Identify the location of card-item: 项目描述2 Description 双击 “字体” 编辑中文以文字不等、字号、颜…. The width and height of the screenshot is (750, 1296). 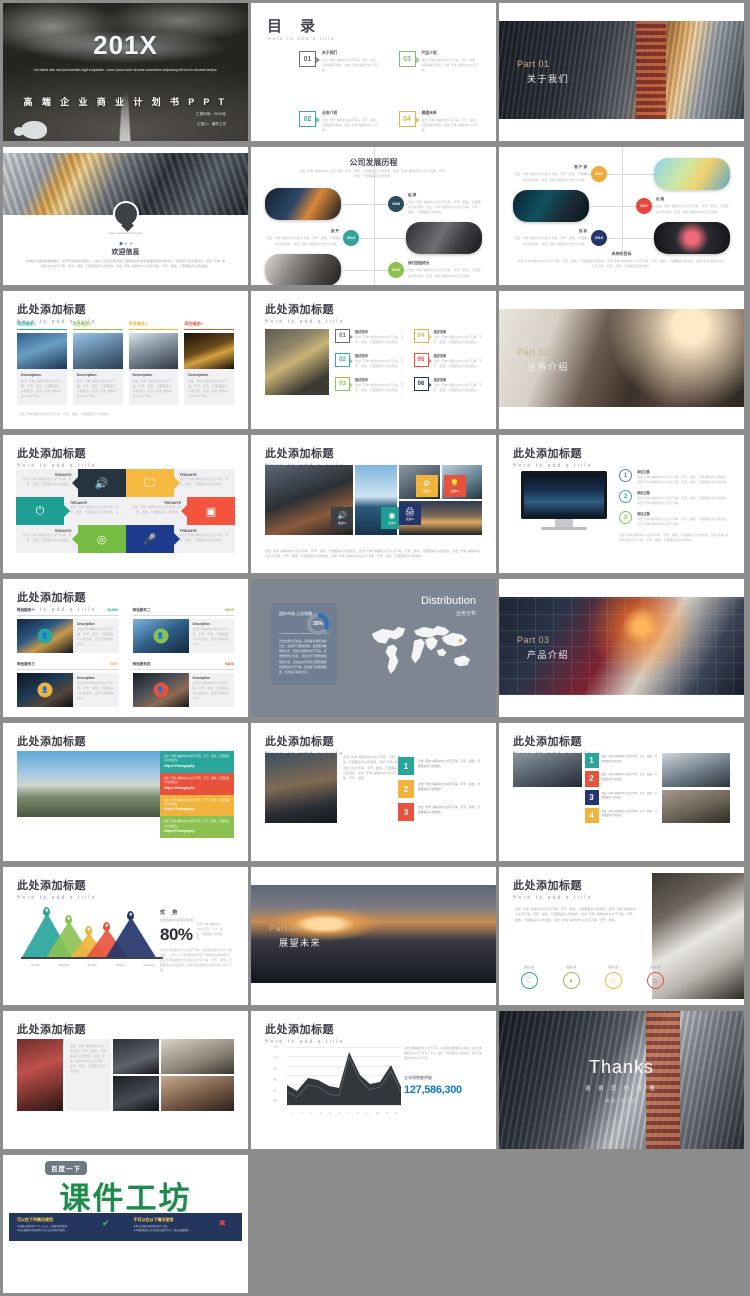
(97, 363).